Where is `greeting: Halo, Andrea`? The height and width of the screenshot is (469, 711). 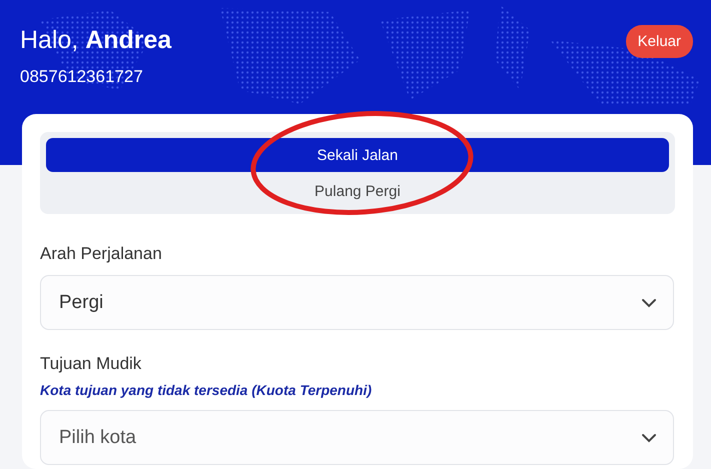 greeting: Halo, Andrea is located at coordinates (96, 40).